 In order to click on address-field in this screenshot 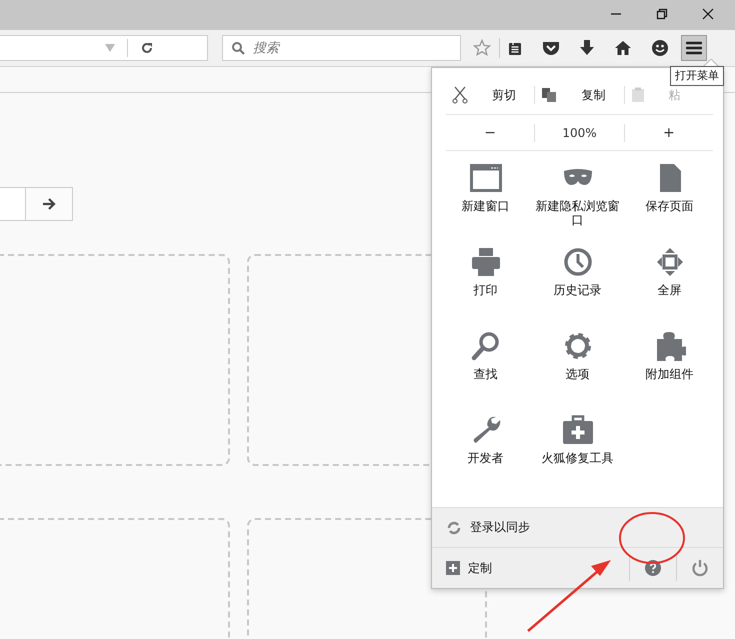, I will do `click(104, 48)`.